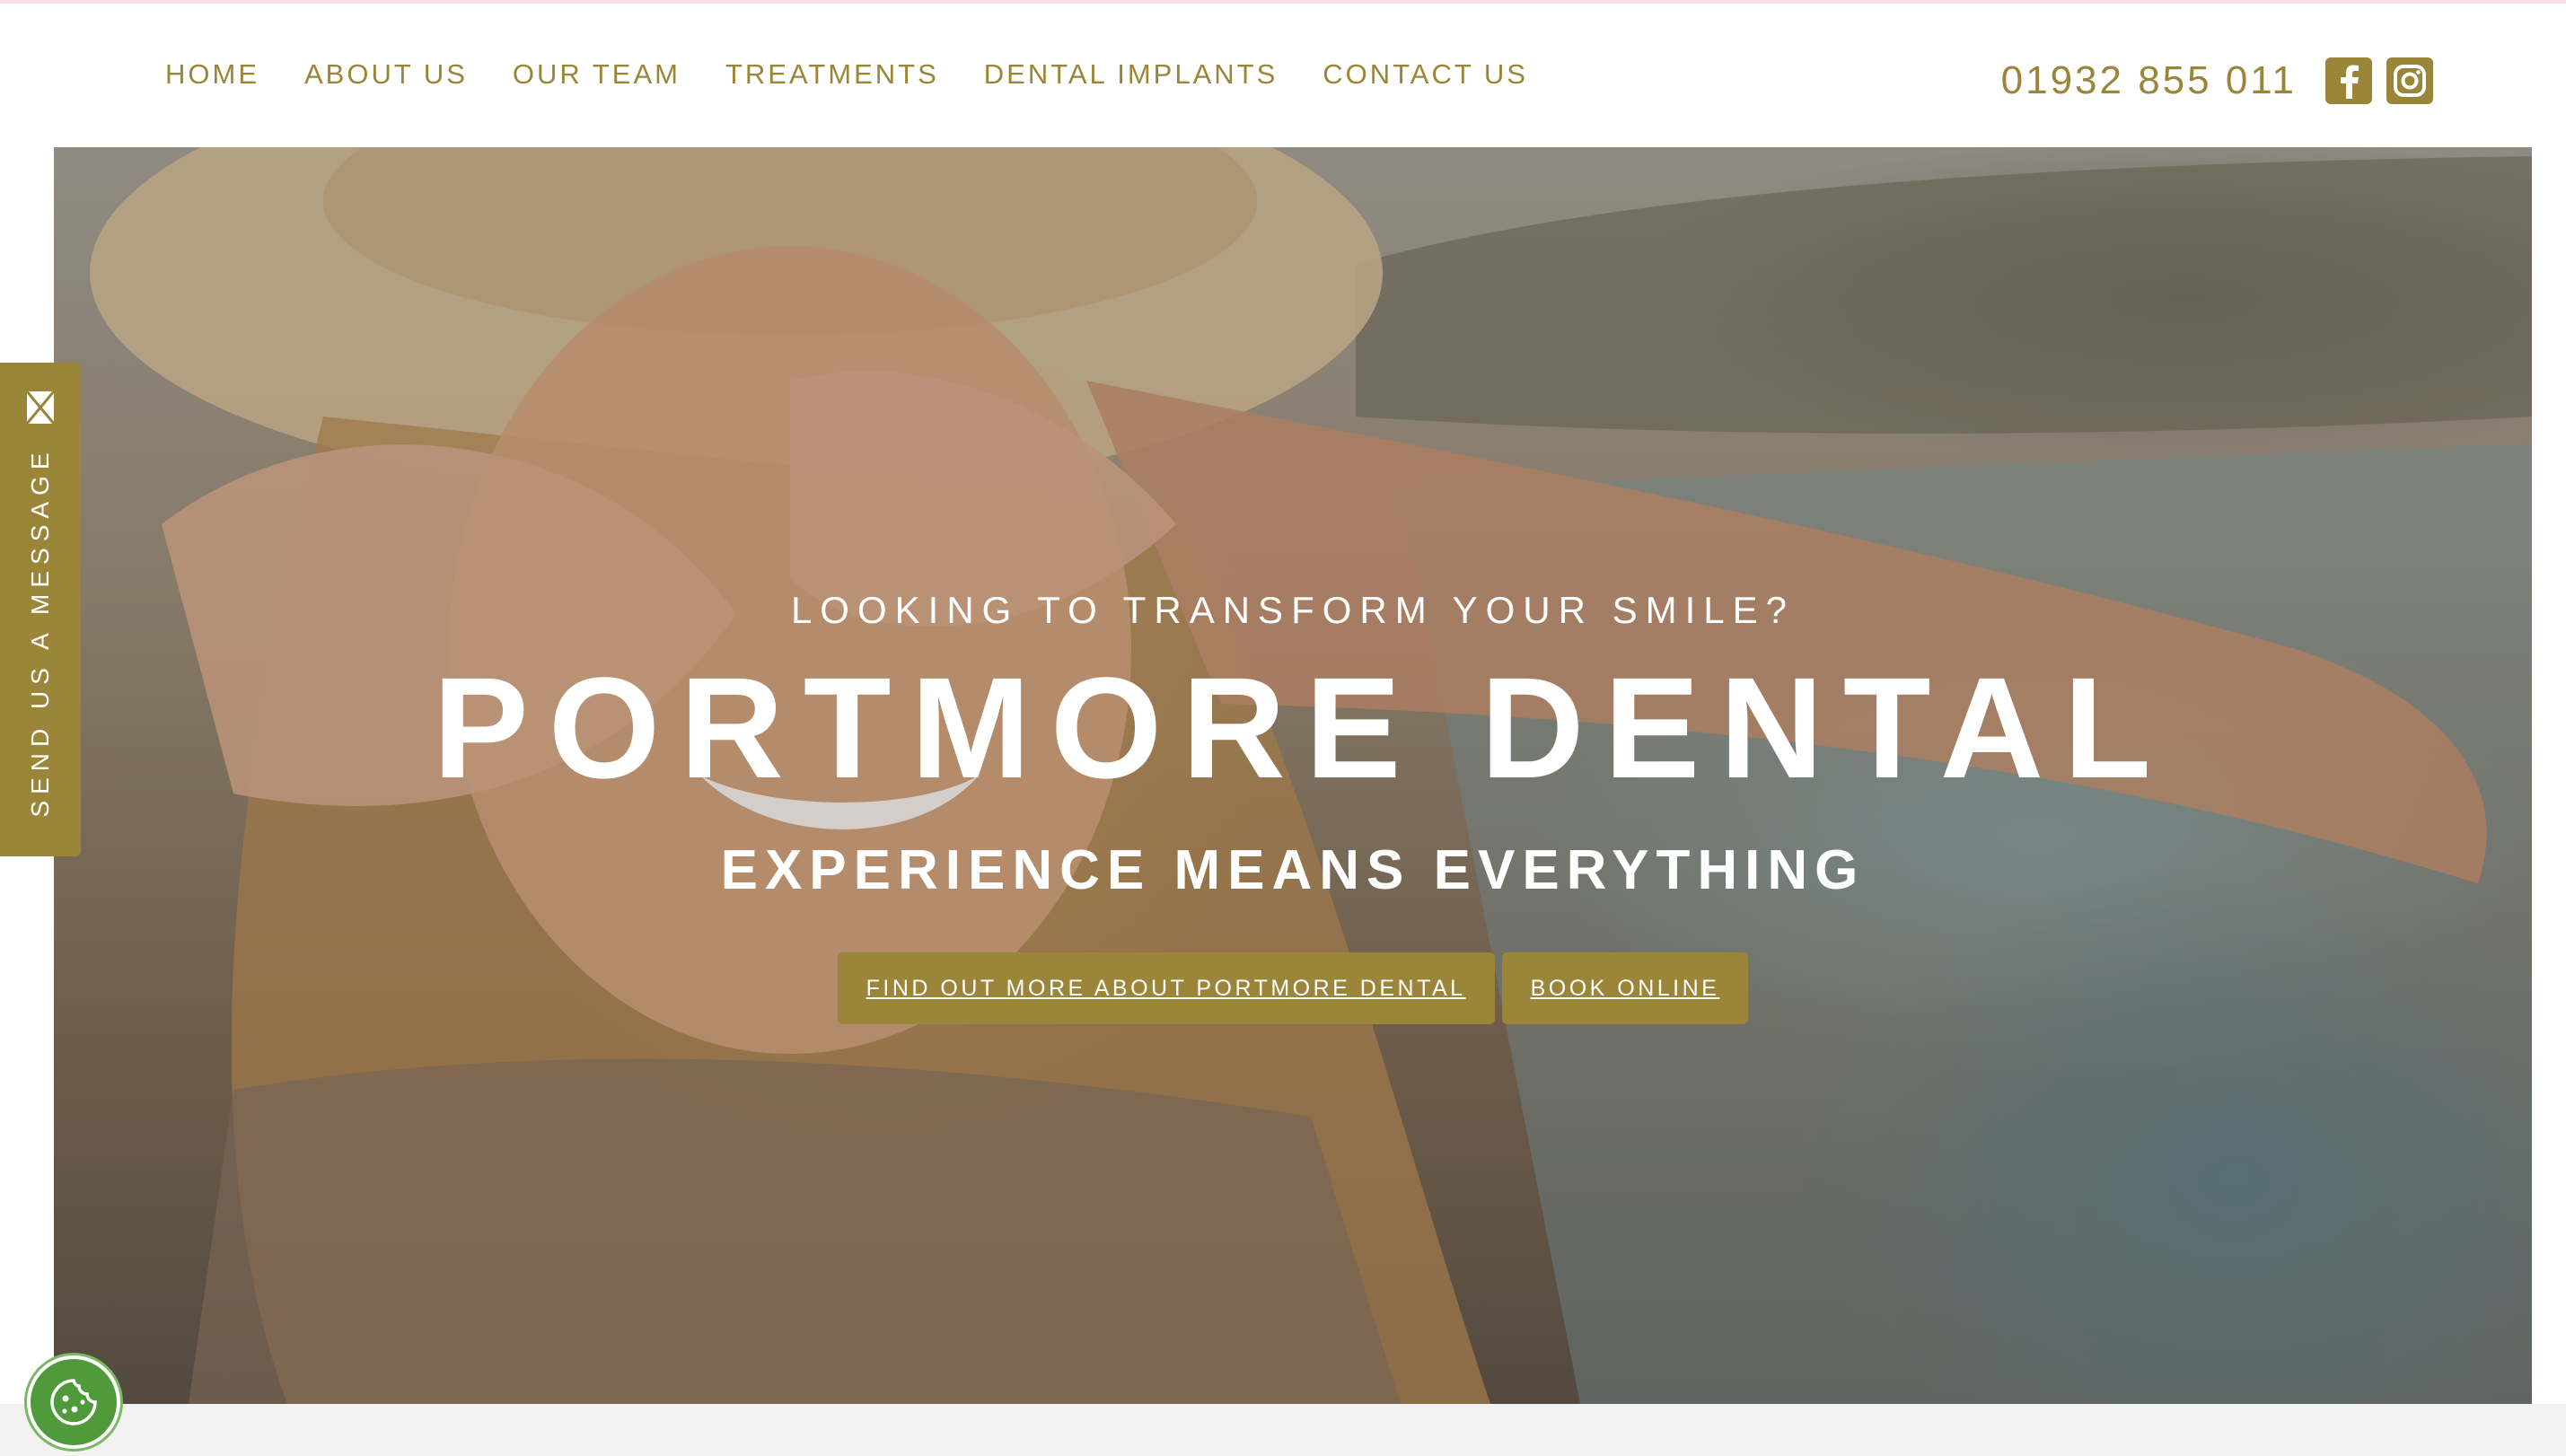  I want to click on send-message-label: SEND US A MESSAGE, so click(40, 632).